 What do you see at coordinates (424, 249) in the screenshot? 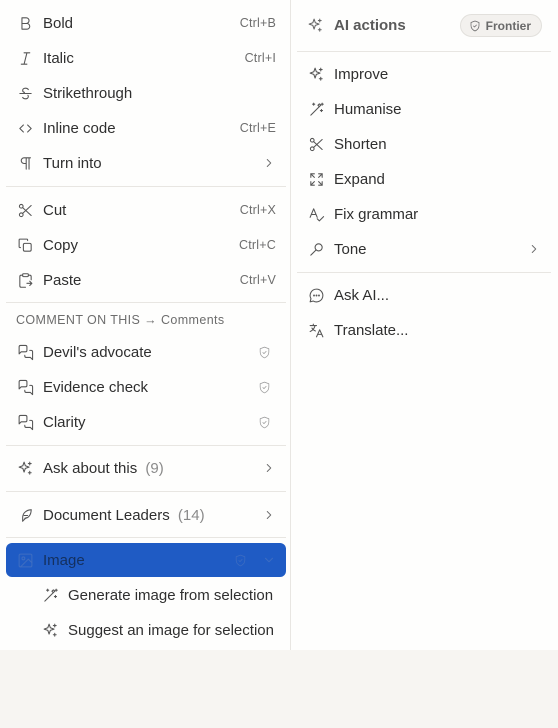
I see `ai-tone-menu-item: Tone` at bounding box center [424, 249].